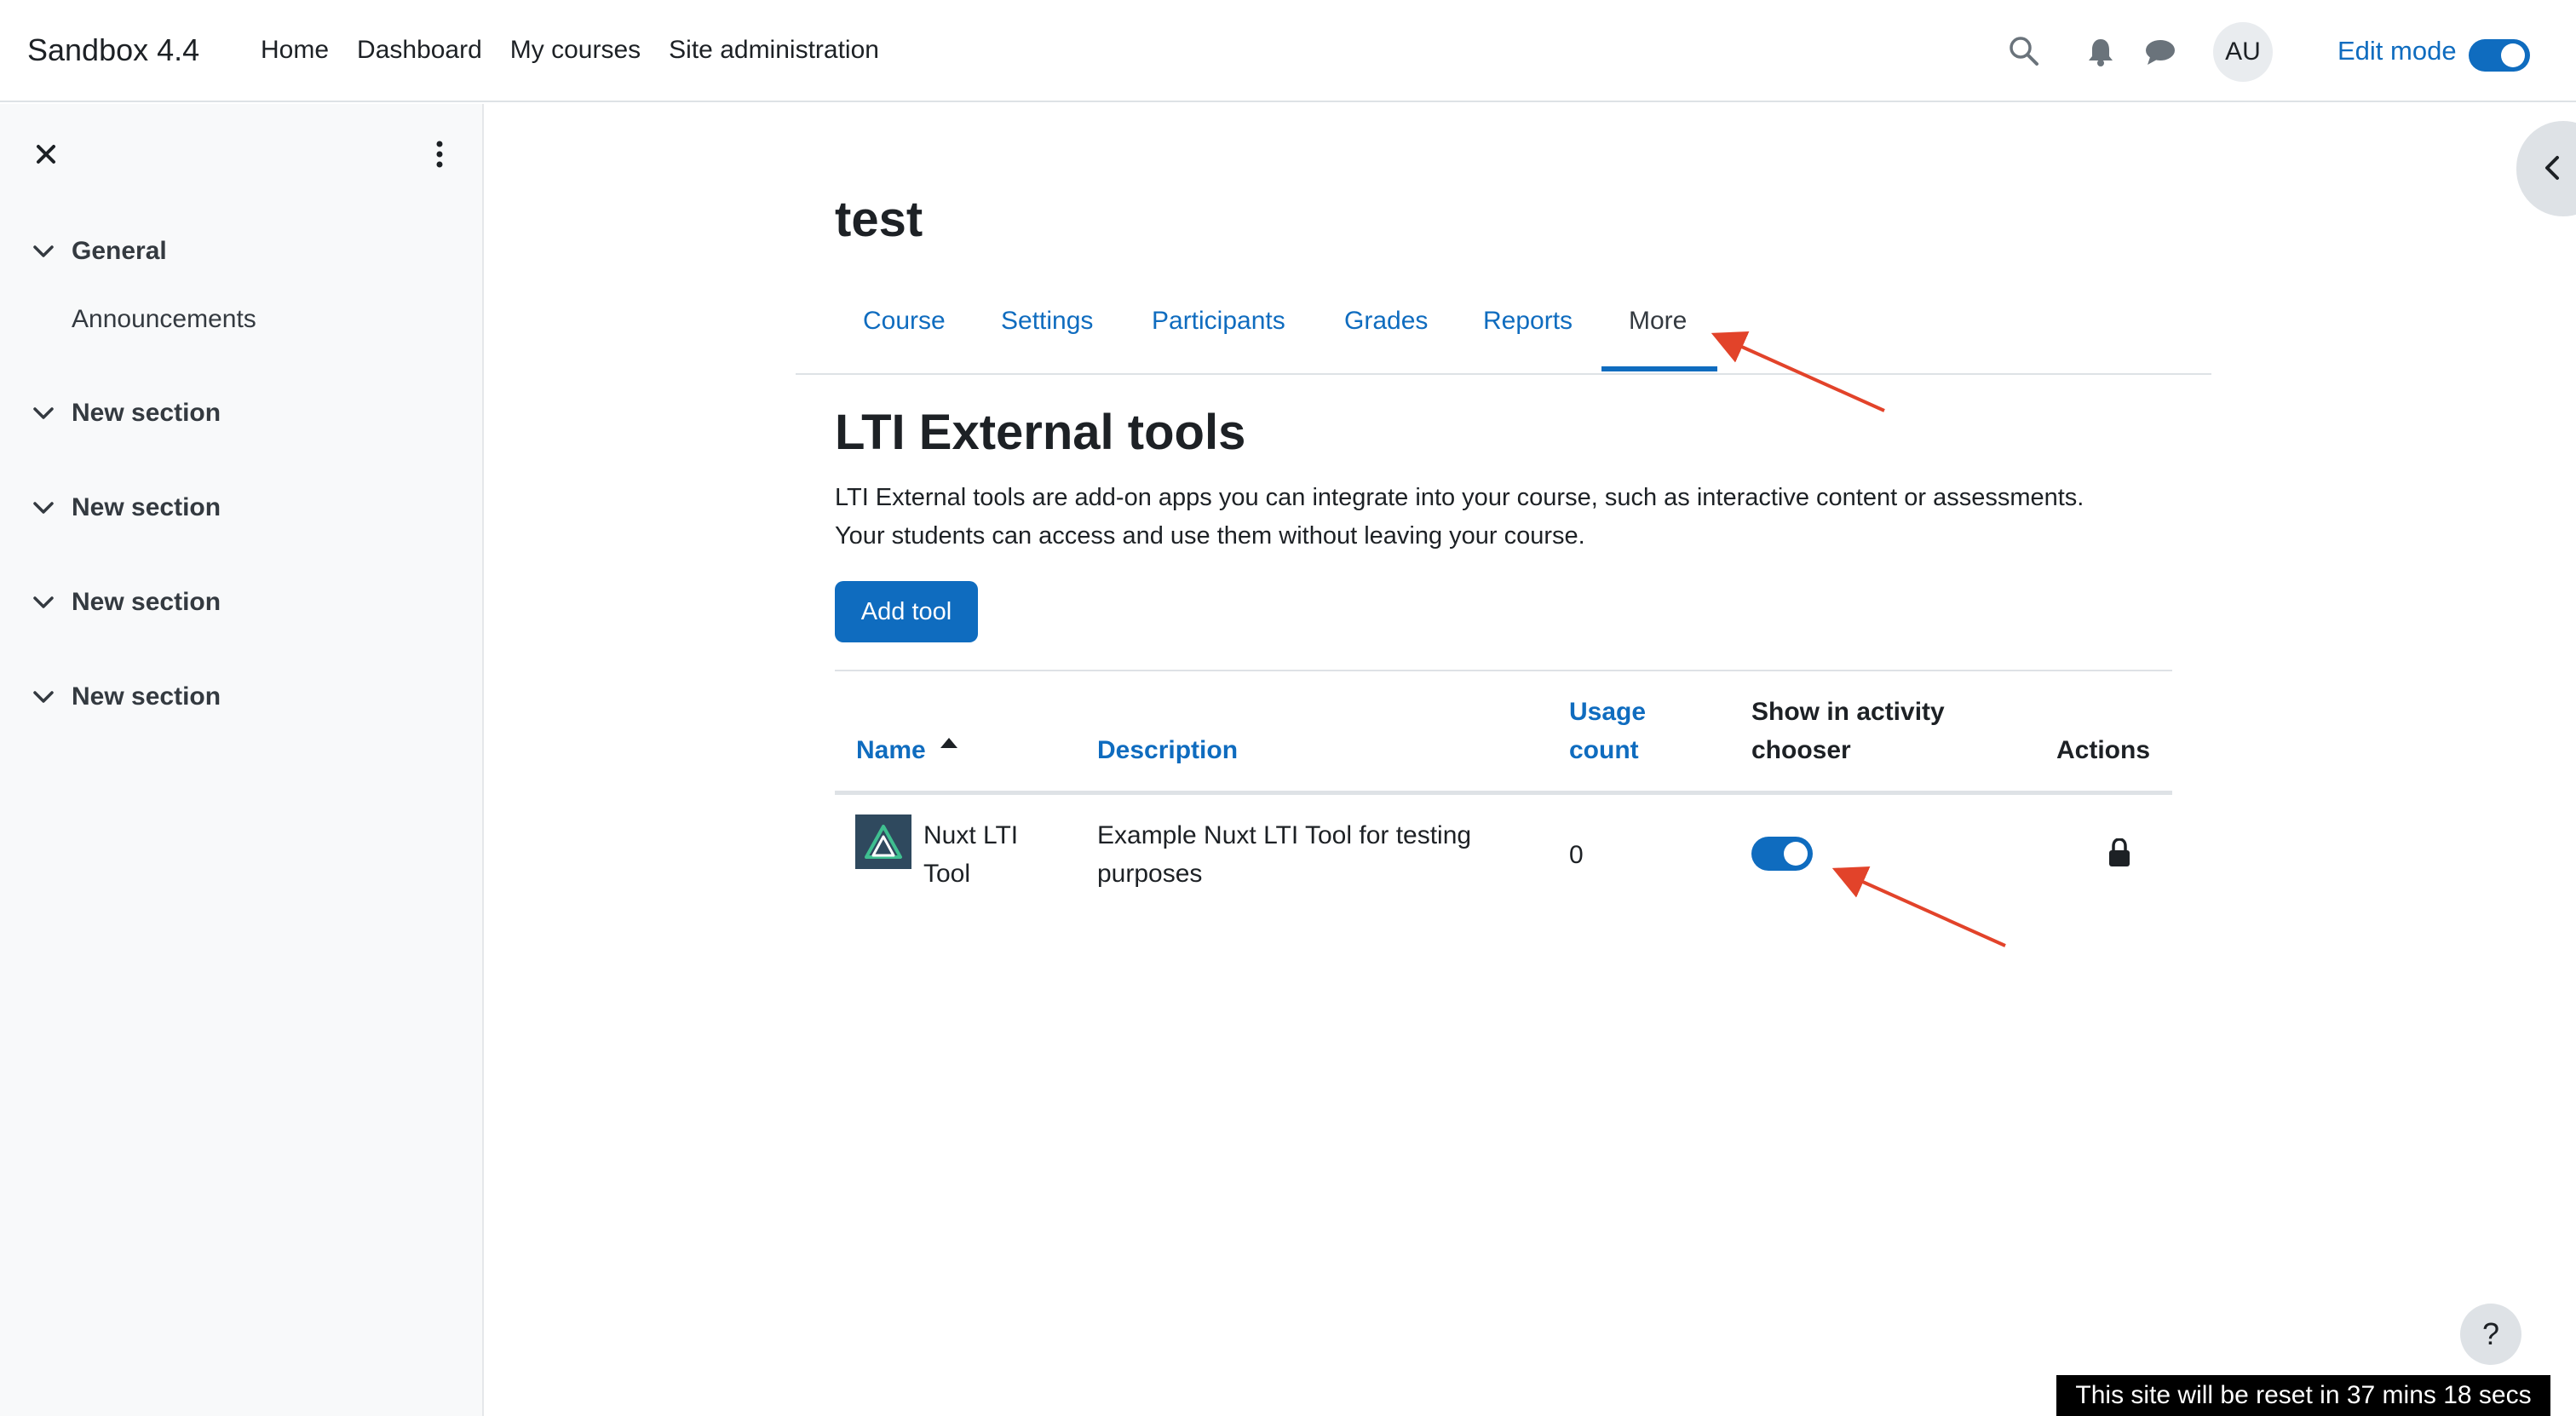 This screenshot has height=1416, width=2576. What do you see at coordinates (1658, 321) in the screenshot?
I see `tab-more: More` at bounding box center [1658, 321].